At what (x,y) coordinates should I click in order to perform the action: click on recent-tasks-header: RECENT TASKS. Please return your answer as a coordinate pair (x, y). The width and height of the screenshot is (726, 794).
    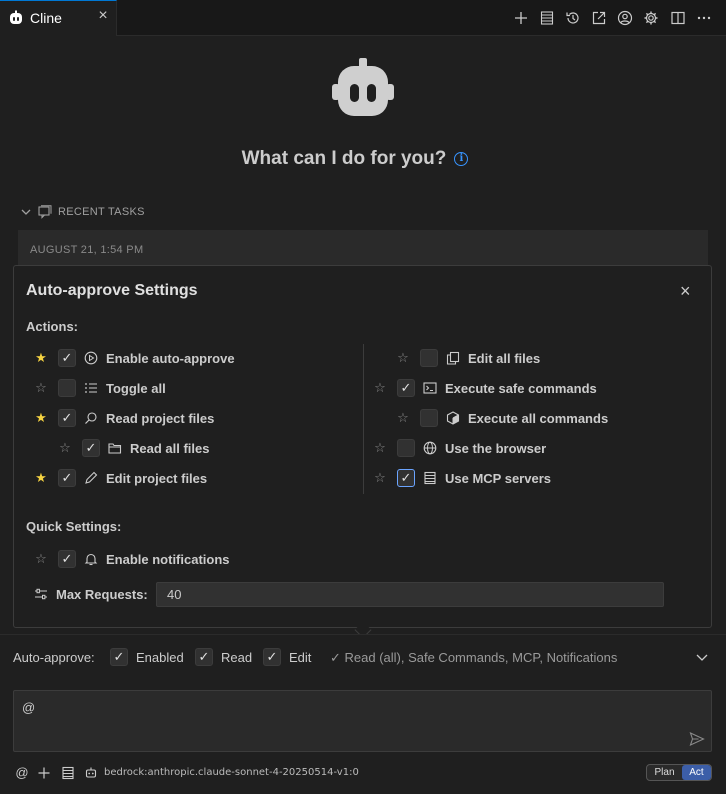
    Looking at the image, I should click on (82, 212).